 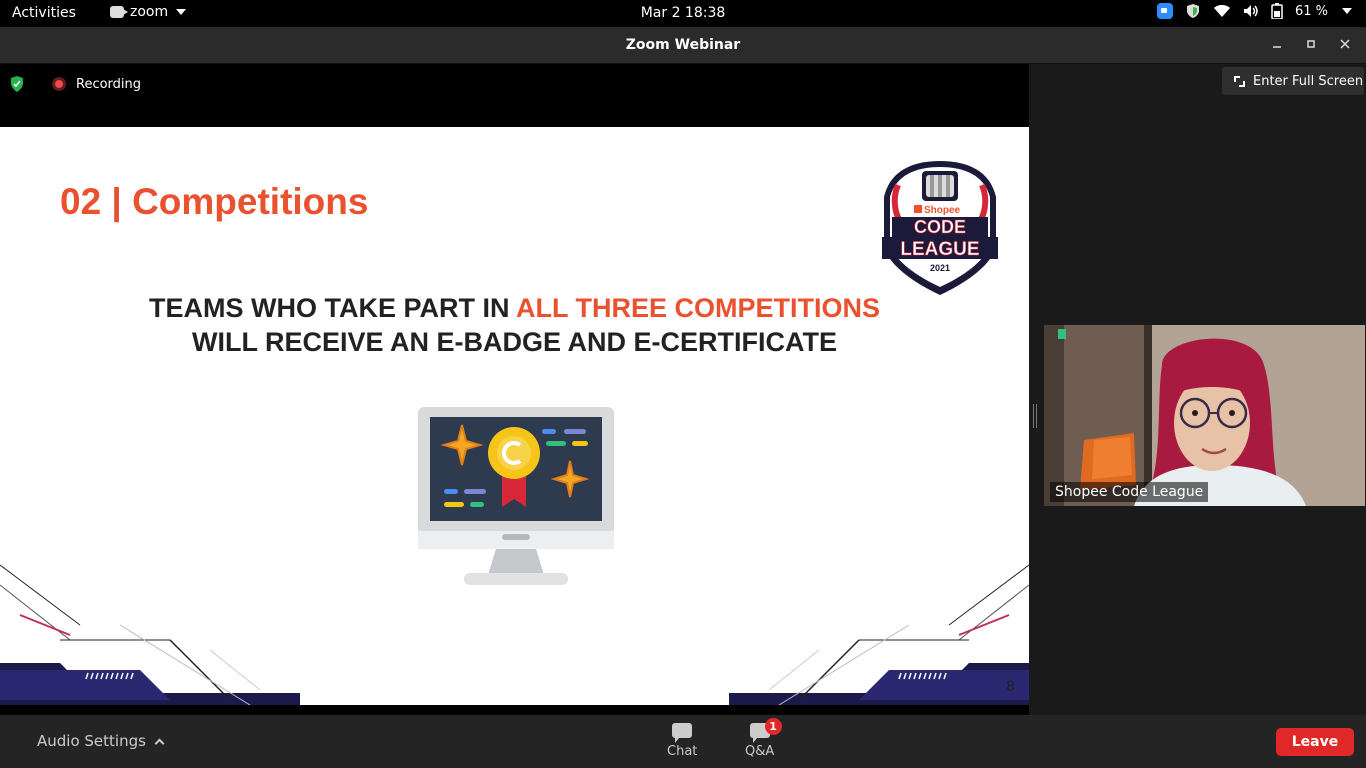 I want to click on volume-icon, so click(x=1251, y=11).